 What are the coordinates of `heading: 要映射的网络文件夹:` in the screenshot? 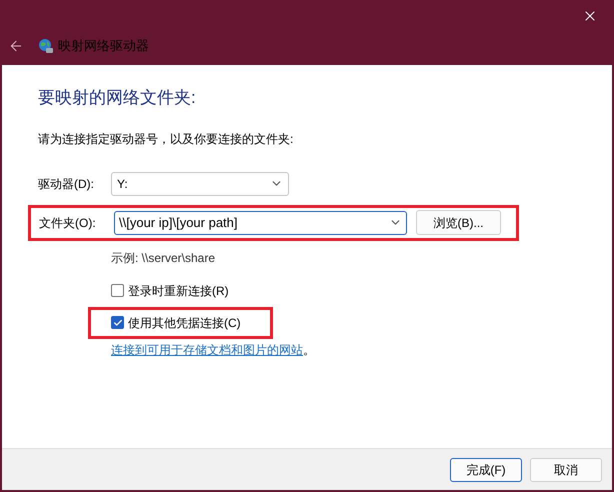 It's located at (117, 98).